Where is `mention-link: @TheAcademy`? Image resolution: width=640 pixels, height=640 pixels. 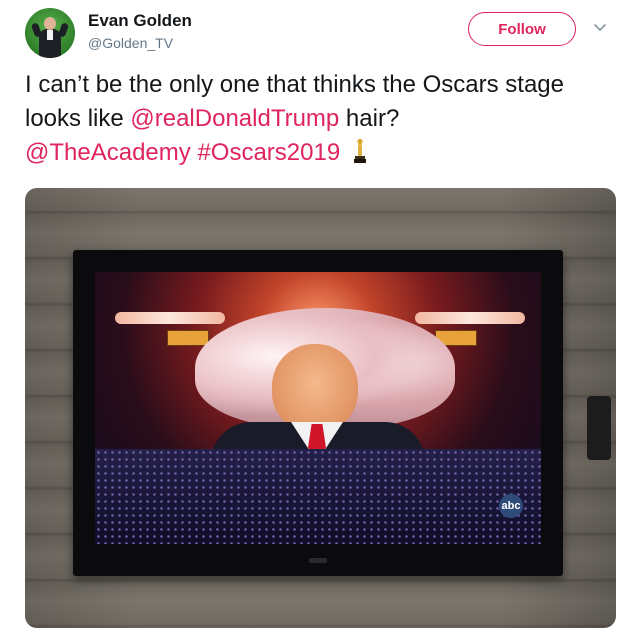 mention-link: @TheAcademy is located at coordinates (108, 152).